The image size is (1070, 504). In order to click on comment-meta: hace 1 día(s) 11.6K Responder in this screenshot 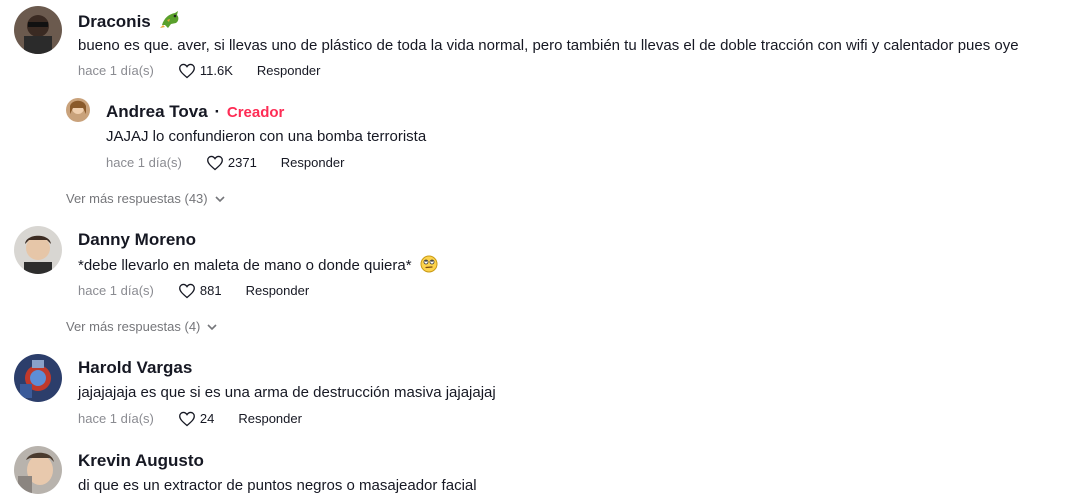, I will do `click(199, 71)`.